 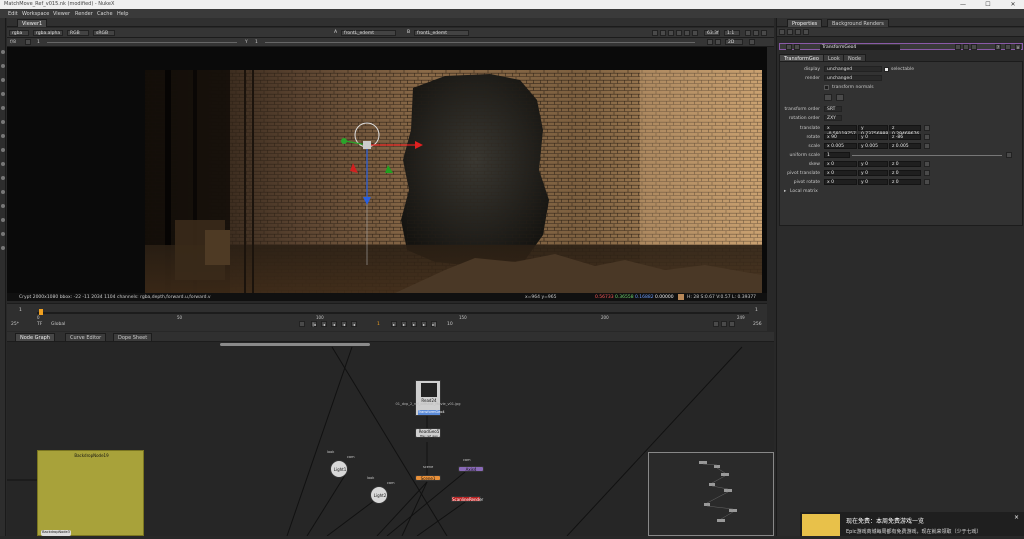 What do you see at coordinates (927, 155) in the screenshot?
I see `uniform-scale-slider` at bounding box center [927, 155].